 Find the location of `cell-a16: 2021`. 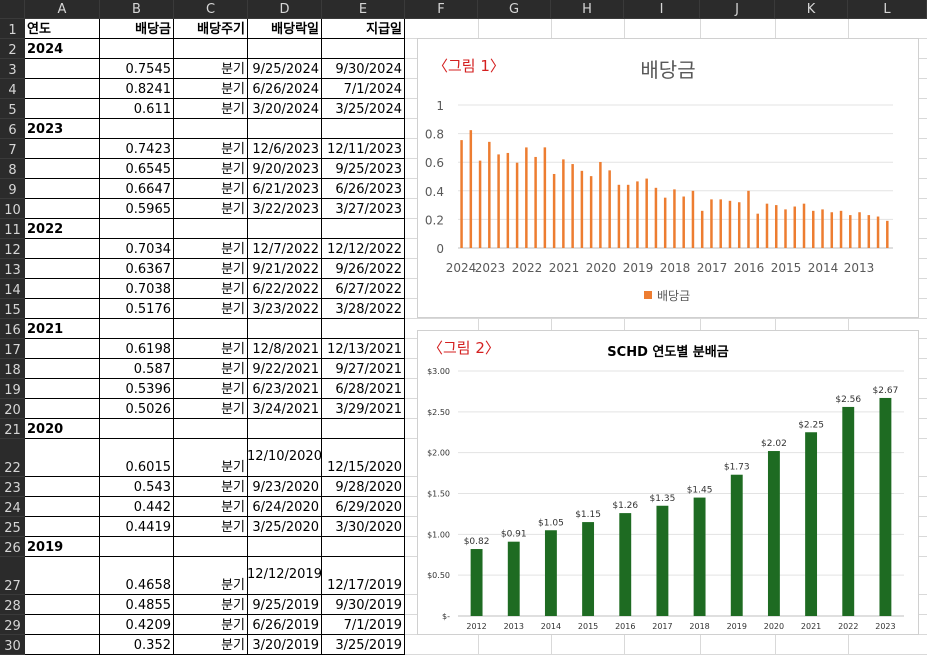

cell-a16: 2021 is located at coordinates (62, 329).